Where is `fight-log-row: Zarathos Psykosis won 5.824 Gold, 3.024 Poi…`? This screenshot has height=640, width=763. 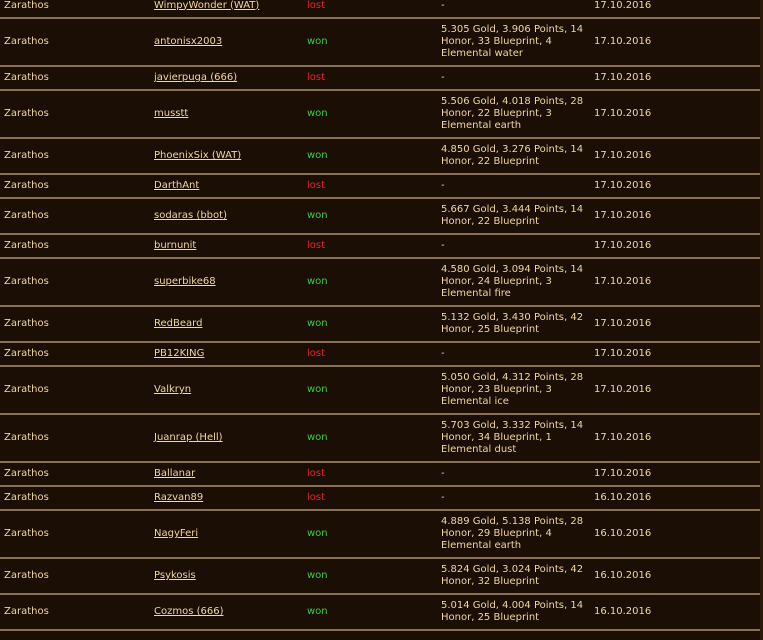 fight-log-row: Zarathos Psykosis won 5.824 Gold, 3.024 Poi… is located at coordinates (381, 576).